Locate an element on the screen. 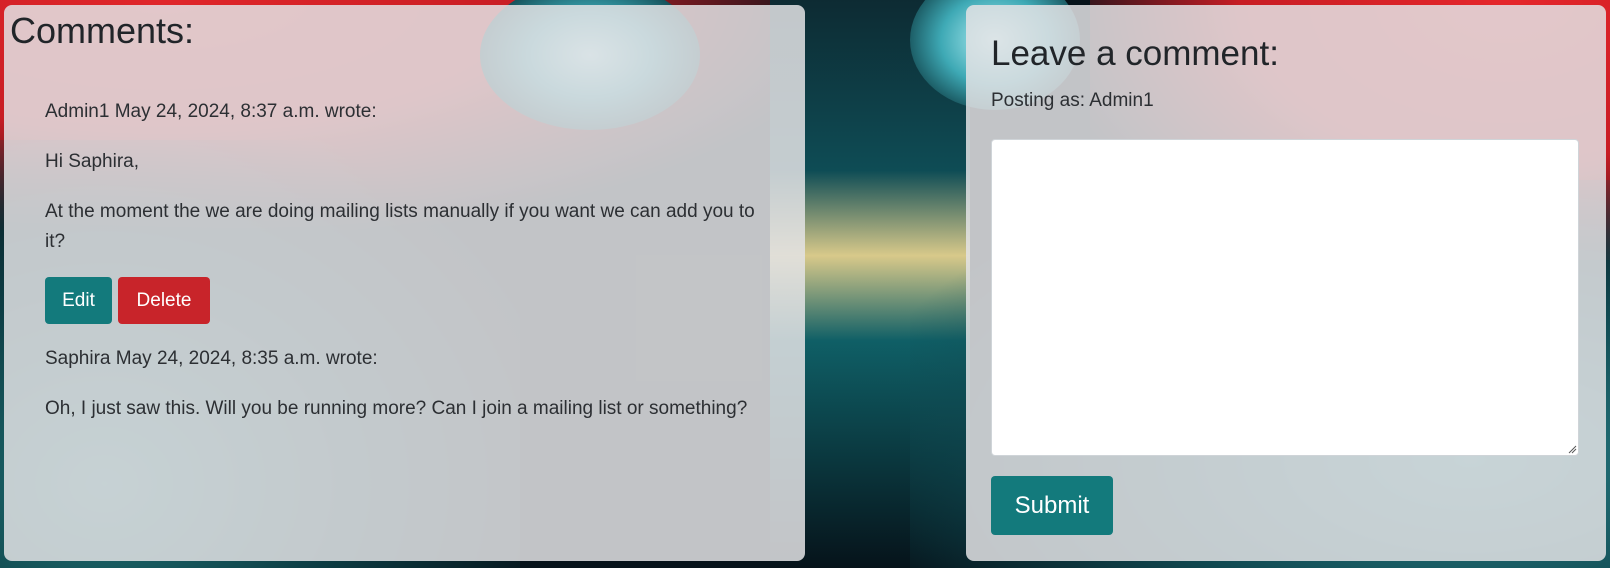 The width and height of the screenshot is (1610, 568). comment-meta: Admin1 May 24, 2024, 8:37 a.m. wrote: is located at coordinates (211, 111).